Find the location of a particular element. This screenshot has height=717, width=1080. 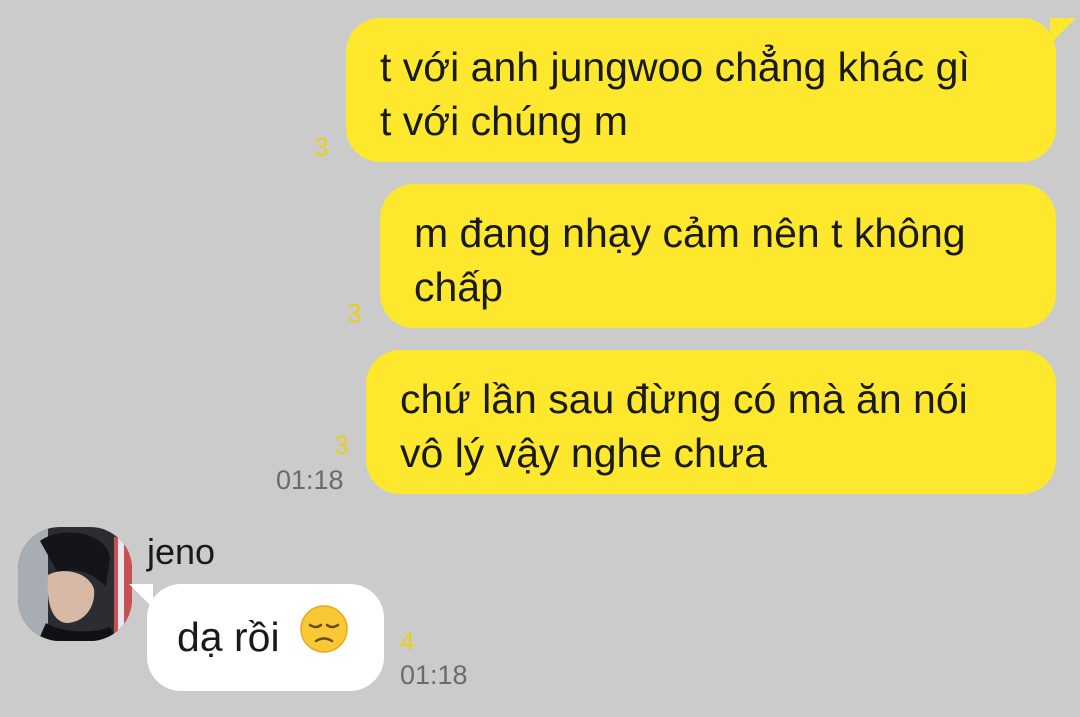

incoming-message: dạ rồi is located at coordinates (256, 637).